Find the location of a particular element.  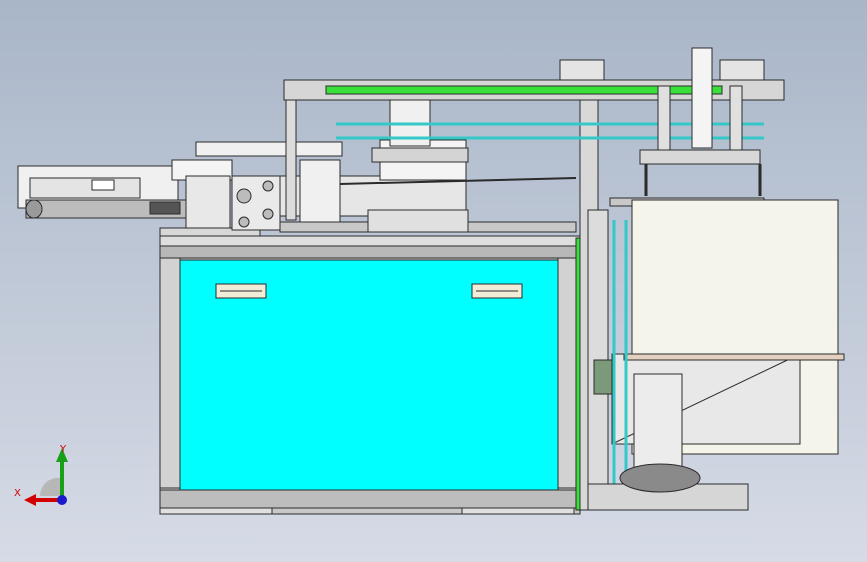

motor-block is located at coordinates (256, 203).